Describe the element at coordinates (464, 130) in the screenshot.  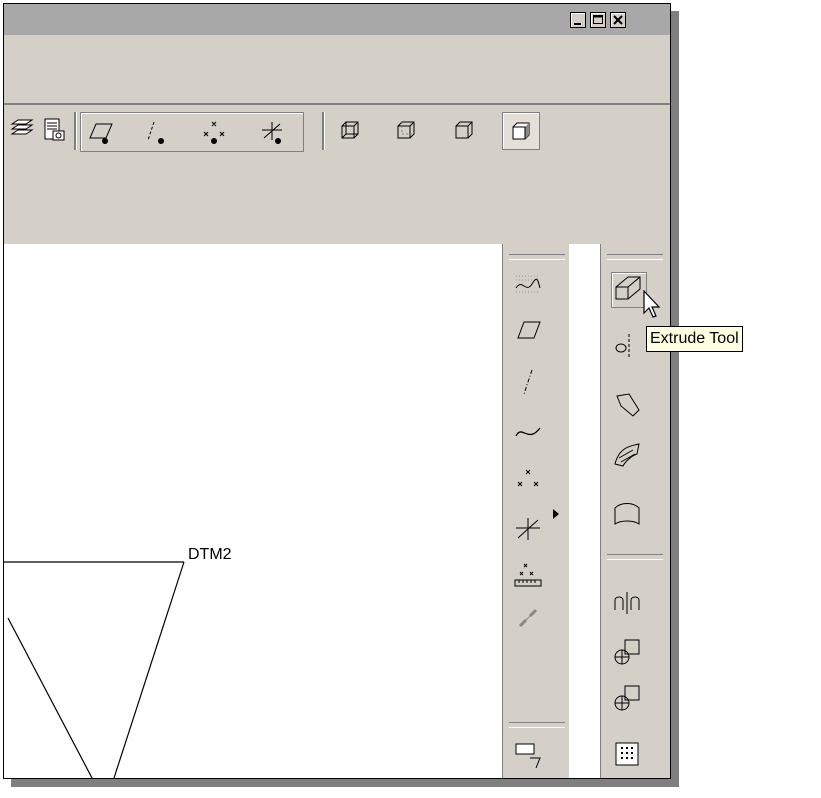
I see `no-hidden-icon` at that location.